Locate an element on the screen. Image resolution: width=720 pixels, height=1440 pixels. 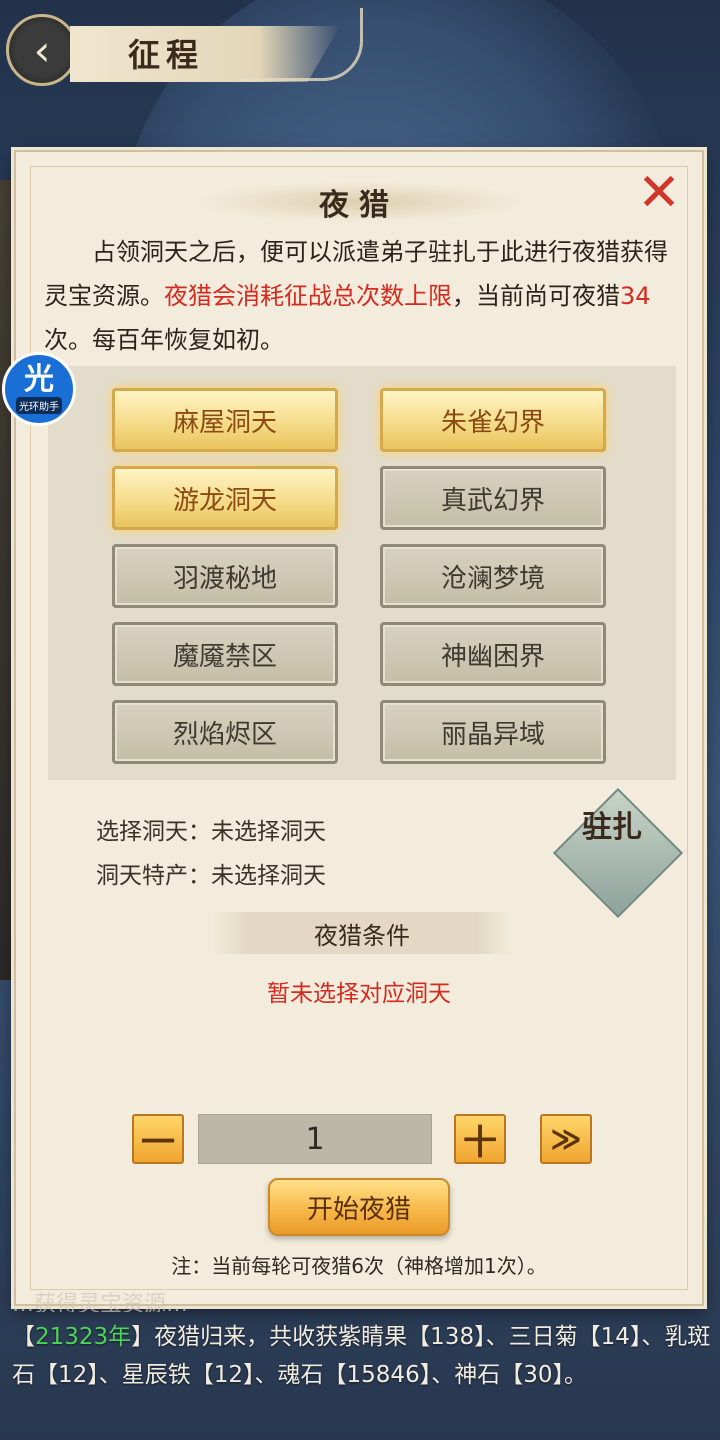
increase-button: 十 is located at coordinates (480, 1139).